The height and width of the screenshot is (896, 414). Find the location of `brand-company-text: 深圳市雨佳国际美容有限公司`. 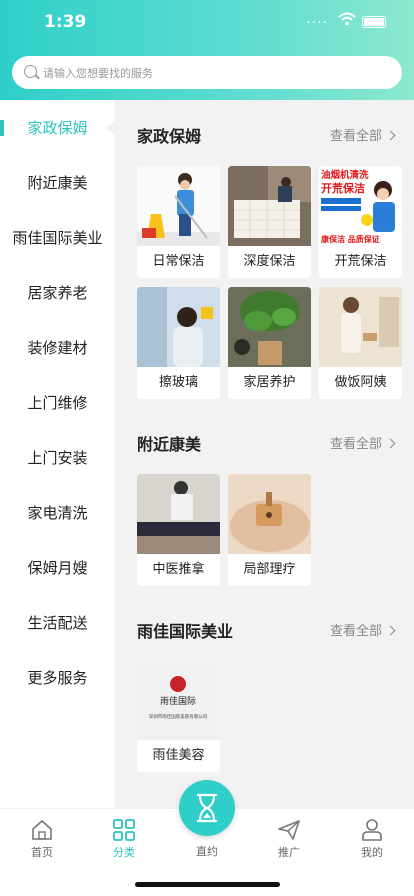

brand-company-text: 深圳市雨佳国际美容有限公司 is located at coordinates (178, 716).